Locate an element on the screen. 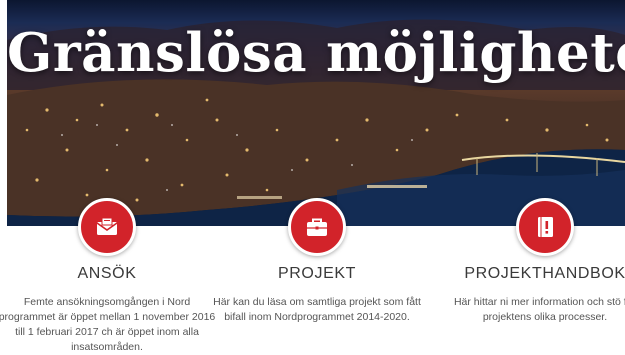  feature-title: PROJEKT is located at coordinates (317, 274).